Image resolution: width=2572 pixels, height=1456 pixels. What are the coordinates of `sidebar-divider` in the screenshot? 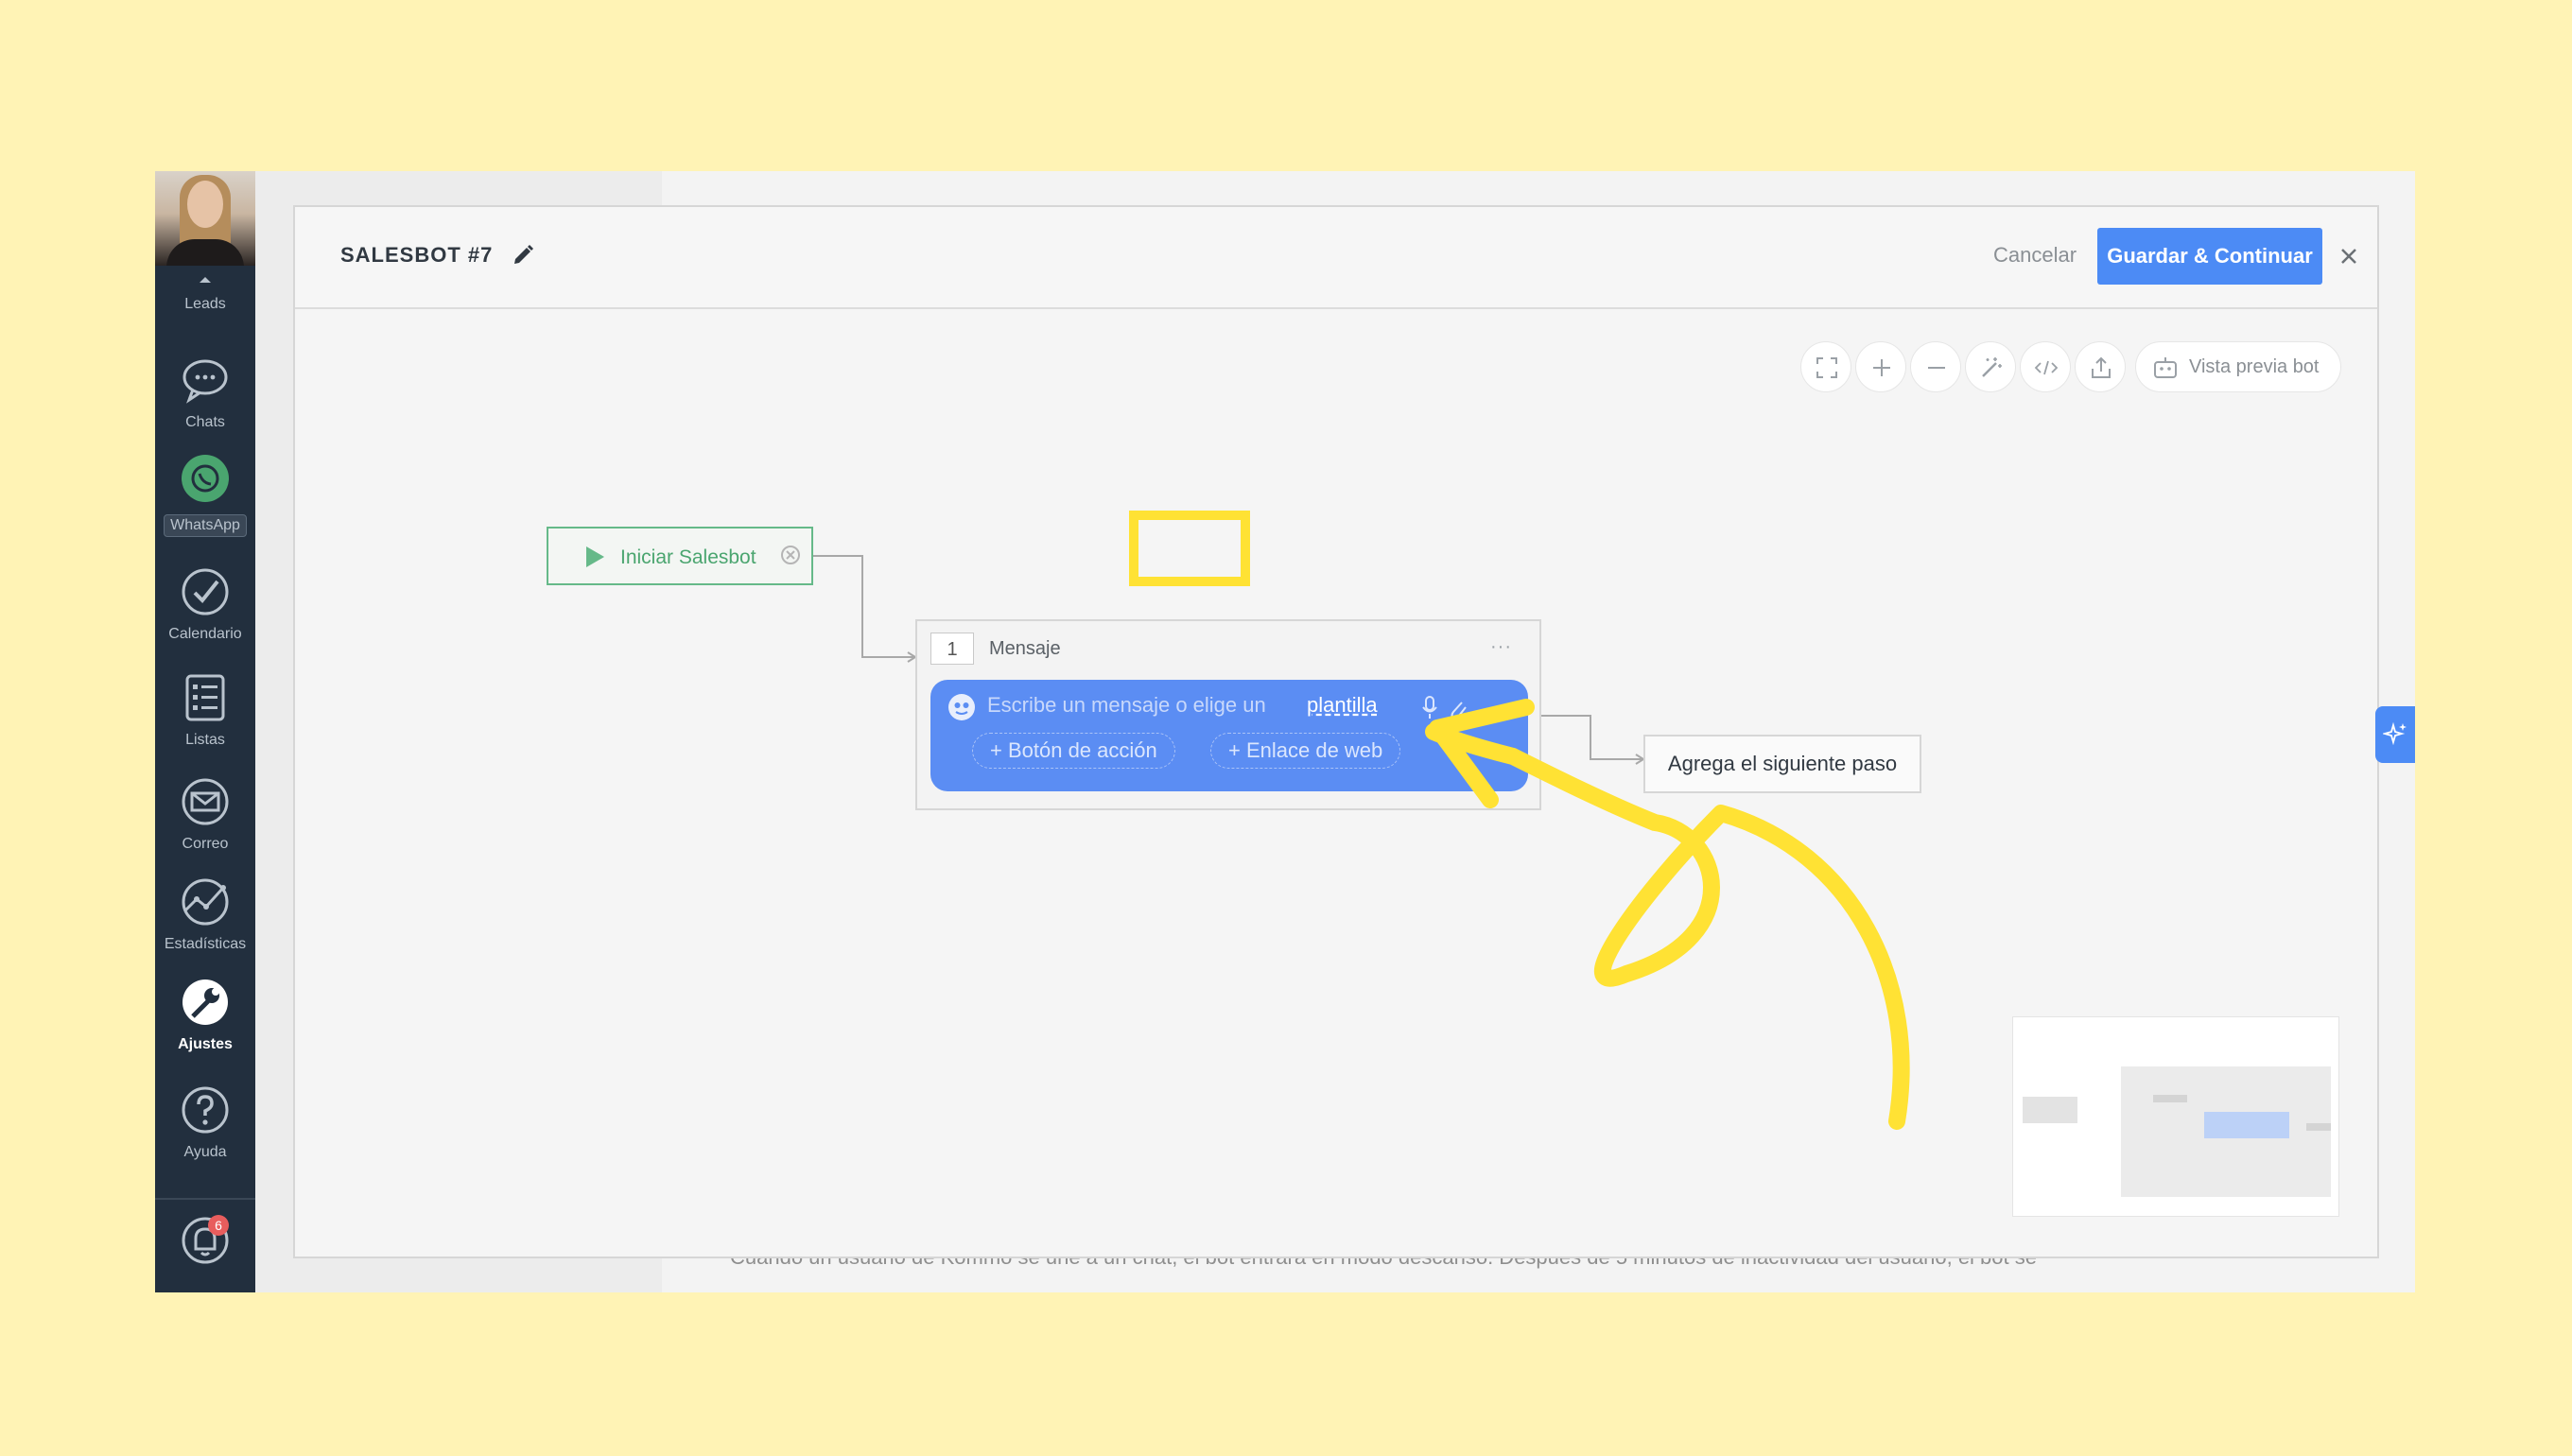 It's located at (205, 1199).